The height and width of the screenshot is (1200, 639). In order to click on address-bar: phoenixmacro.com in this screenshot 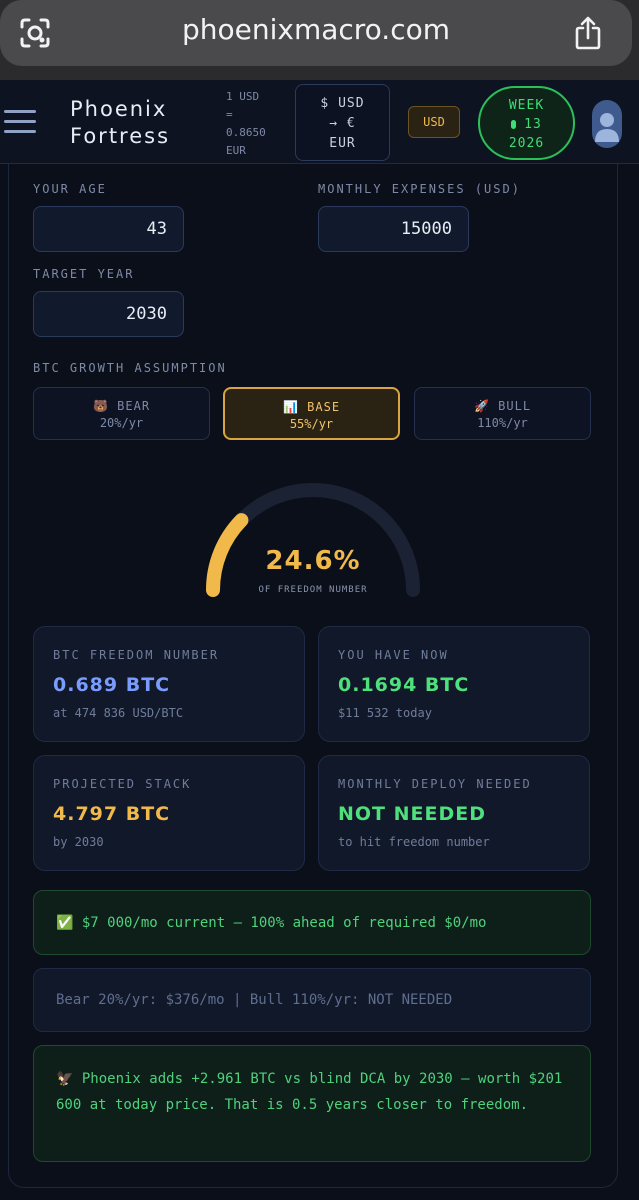, I will do `click(316, 33)`.